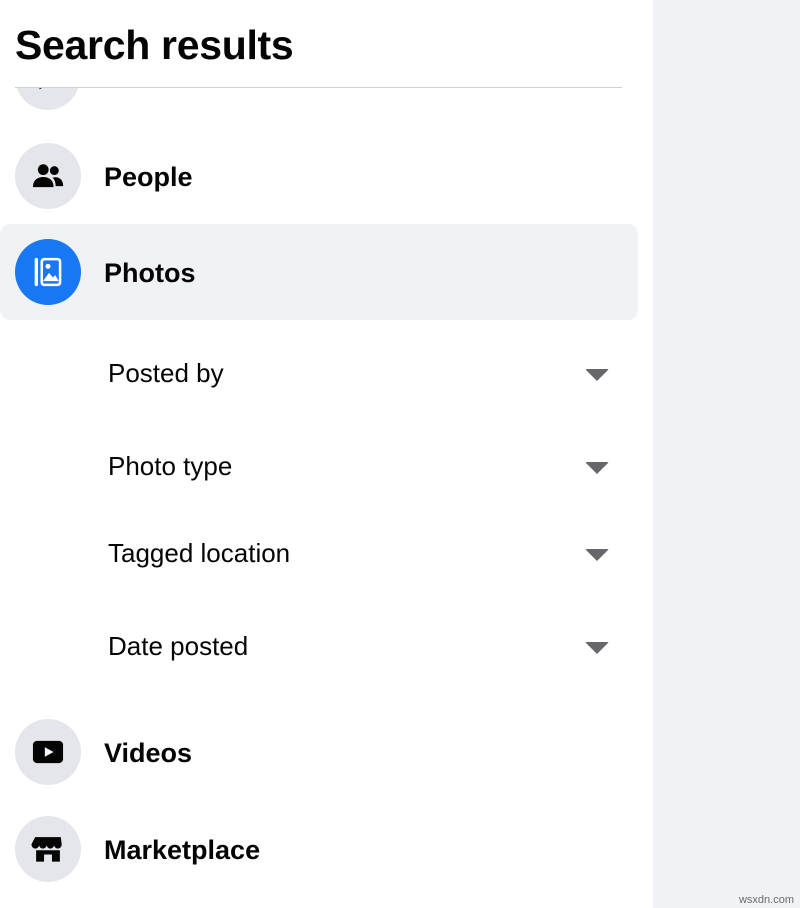  I want to click on filter-label: Tagged location, so click(199, 553).